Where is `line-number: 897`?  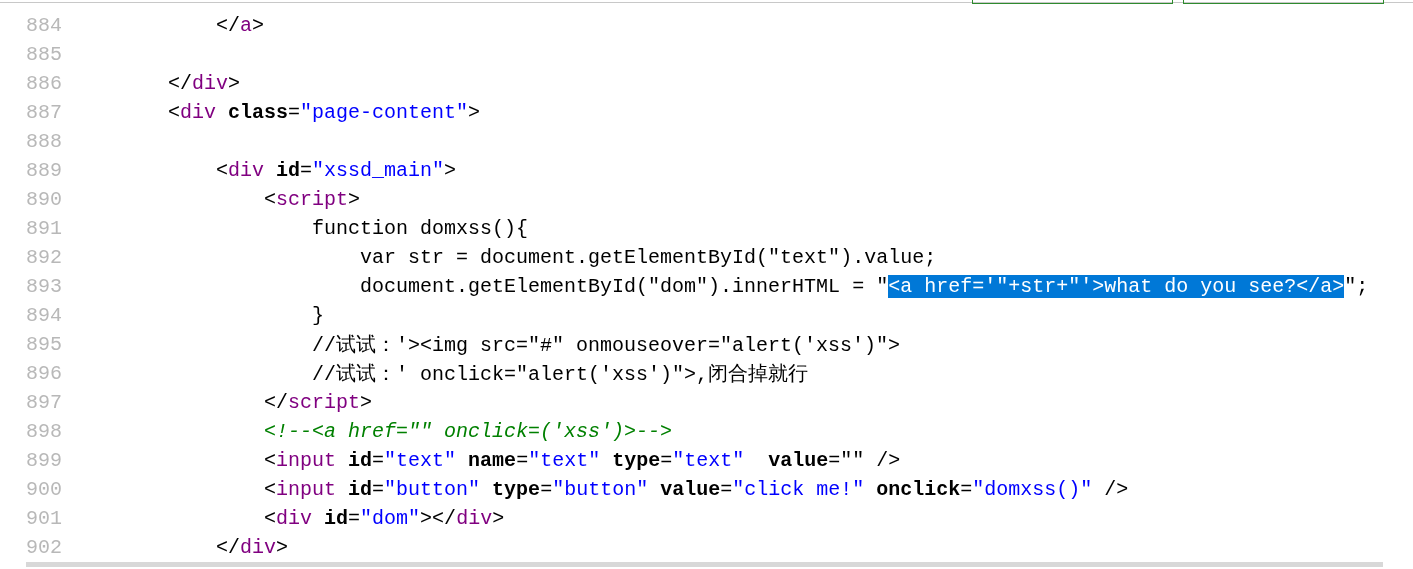
line-number: 897 is located at coordinates (44, 402).